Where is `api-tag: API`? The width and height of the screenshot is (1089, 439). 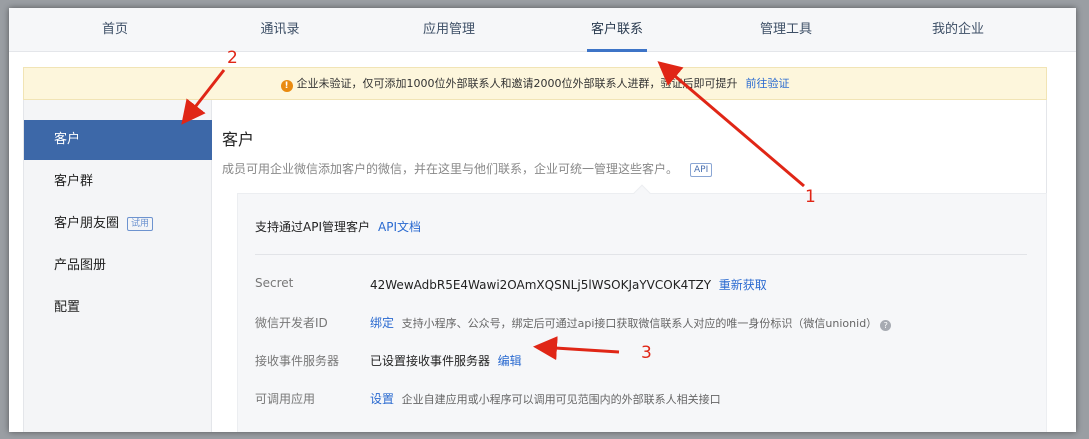 api-tag: API is located at coordinates (701, 170).